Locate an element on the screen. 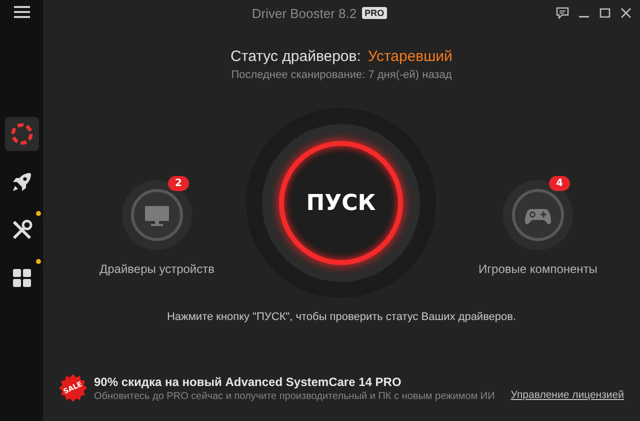  edition-badge: PRO is located at coordinates (375, 13).